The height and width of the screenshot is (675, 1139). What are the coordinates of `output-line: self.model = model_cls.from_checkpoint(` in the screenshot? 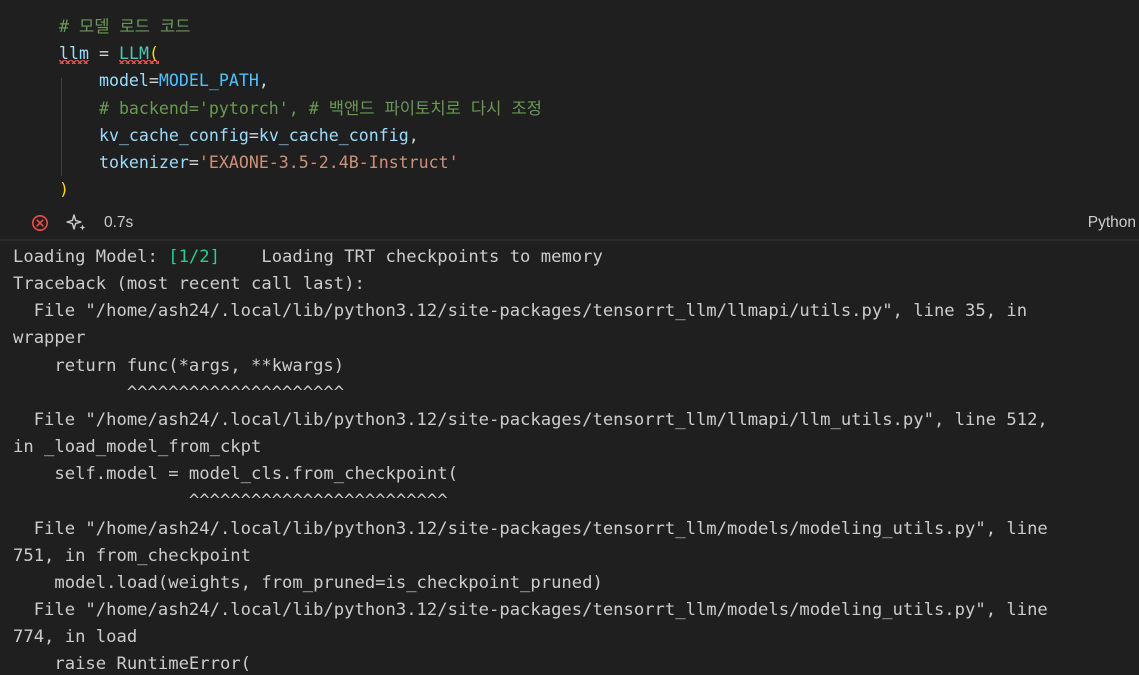 It's located at (235, 474).